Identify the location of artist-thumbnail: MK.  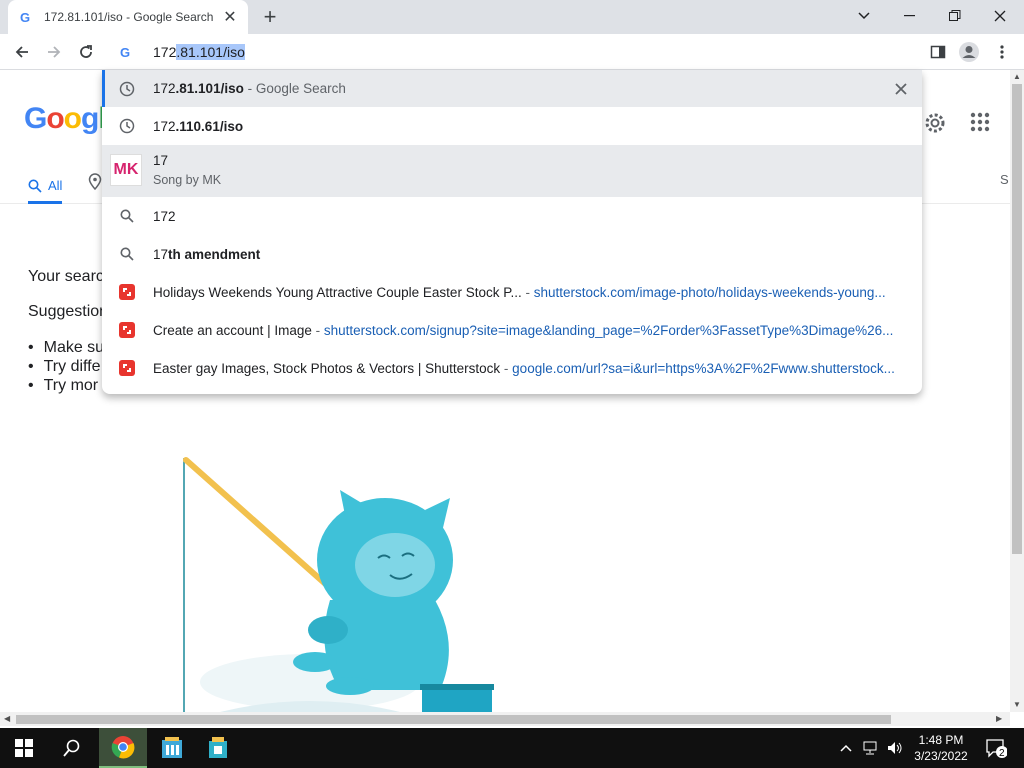
(126, 170).